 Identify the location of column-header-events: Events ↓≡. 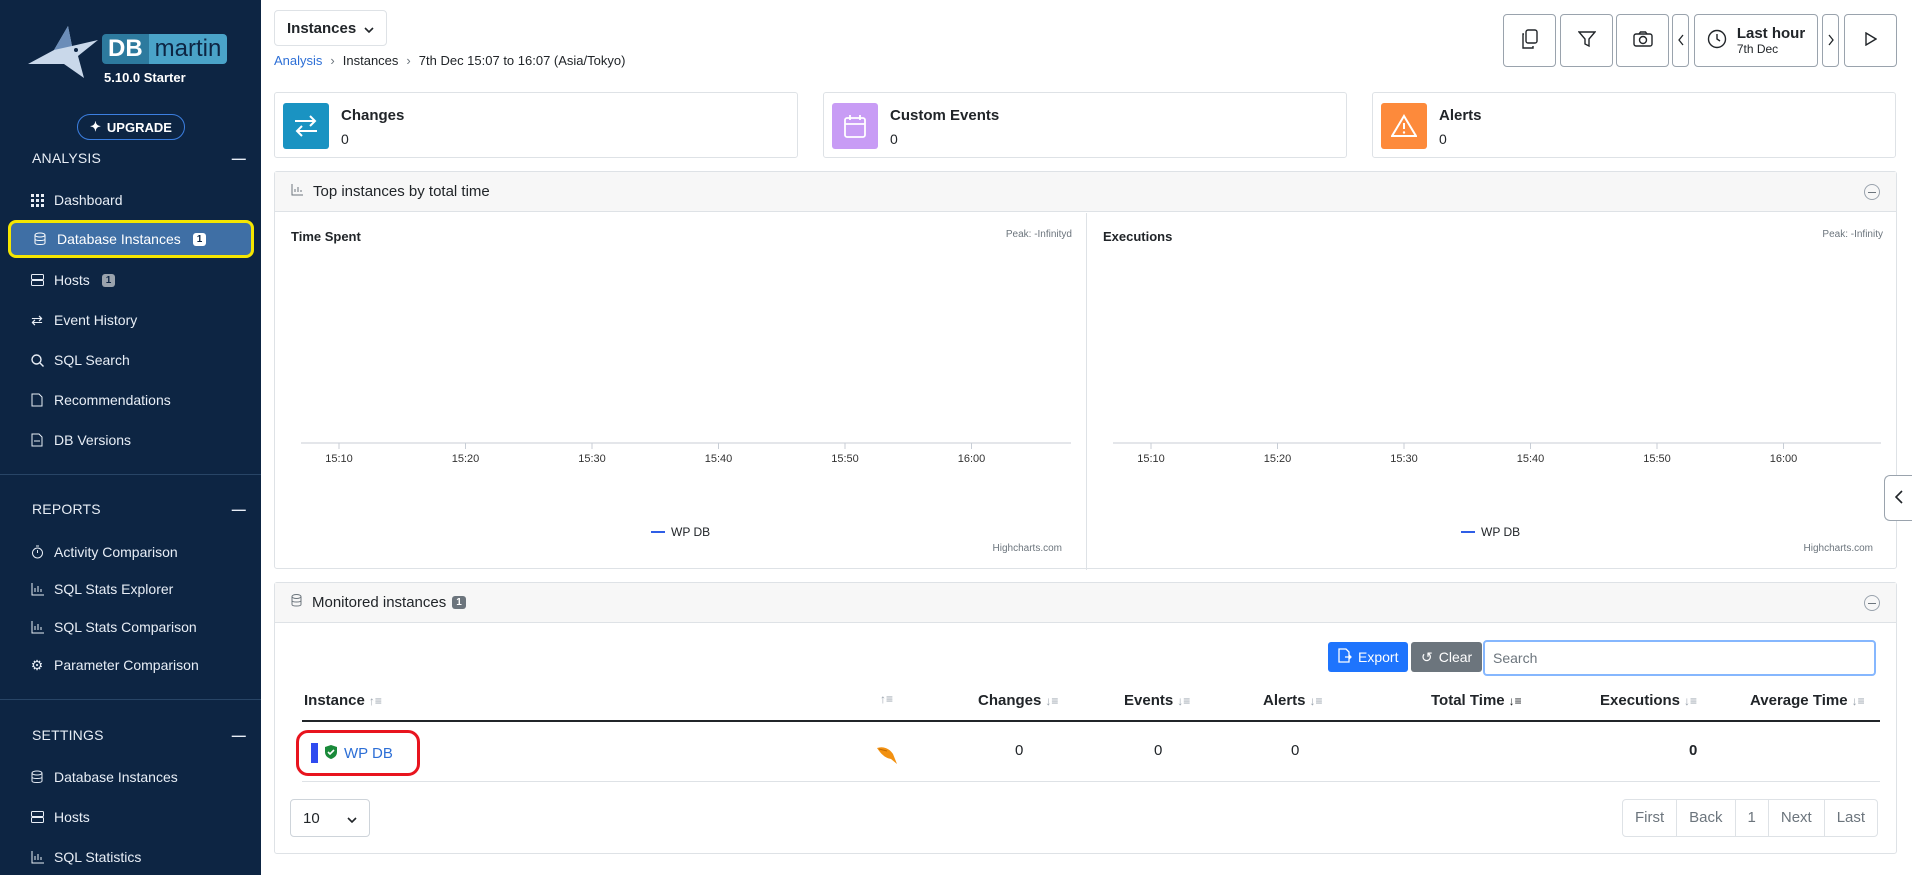
(1157, 700).